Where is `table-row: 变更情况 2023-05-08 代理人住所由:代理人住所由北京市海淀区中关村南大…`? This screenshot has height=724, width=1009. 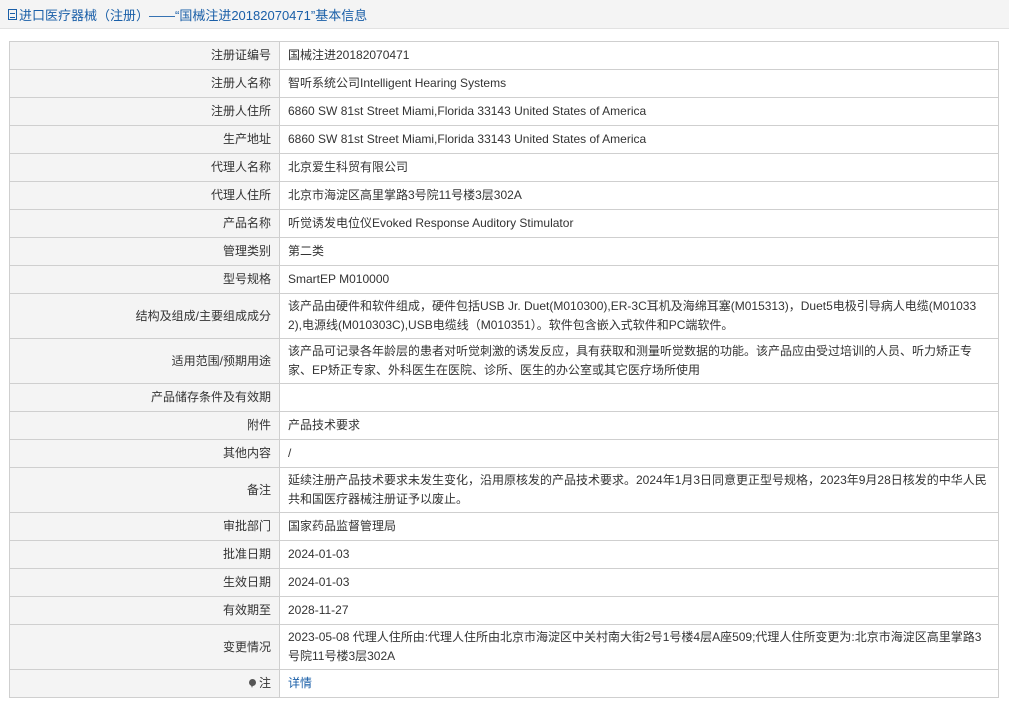 table-row: 变更情况 2023-05-08 代理人住所由:代理人住所由北京市海淀区中关村南大… is located at coordinates (504, 647).